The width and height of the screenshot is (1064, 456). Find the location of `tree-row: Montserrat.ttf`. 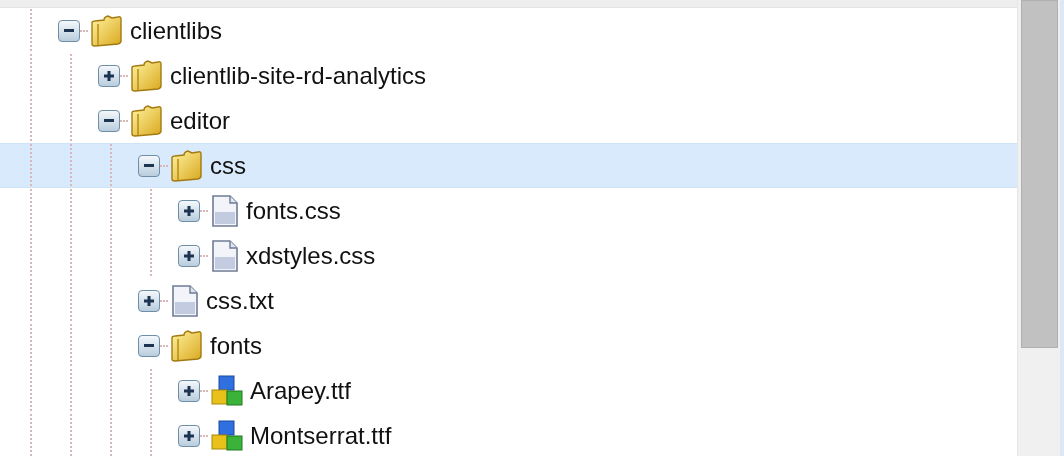

tree-row: Montserrat.ttf is located at coordinates (508, 434).